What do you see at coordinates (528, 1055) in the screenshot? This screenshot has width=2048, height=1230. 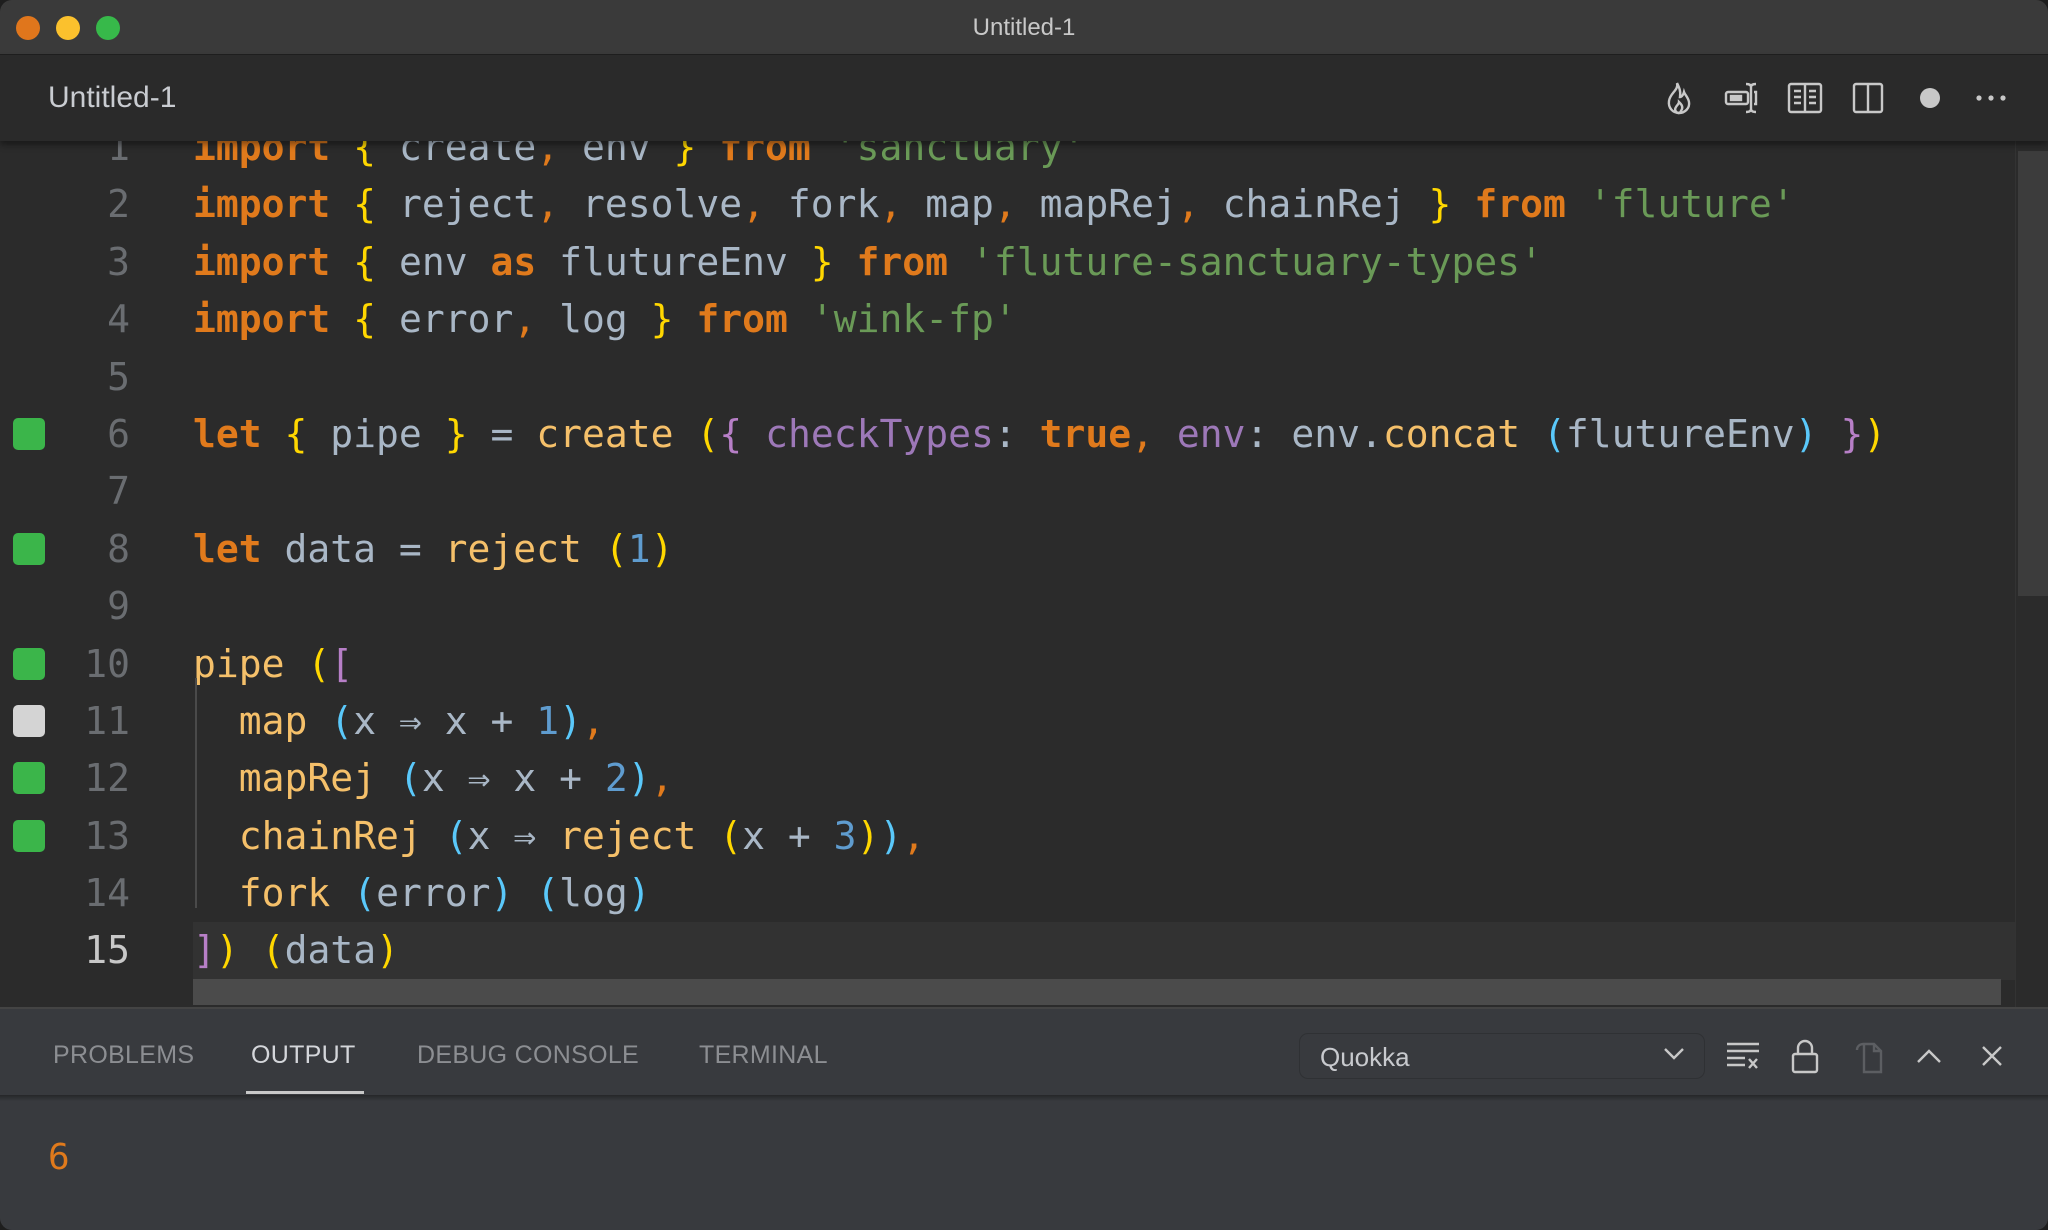 I see `tab-debug-console: DEBUG CONSOLE` at bounding box center [528, 1055].